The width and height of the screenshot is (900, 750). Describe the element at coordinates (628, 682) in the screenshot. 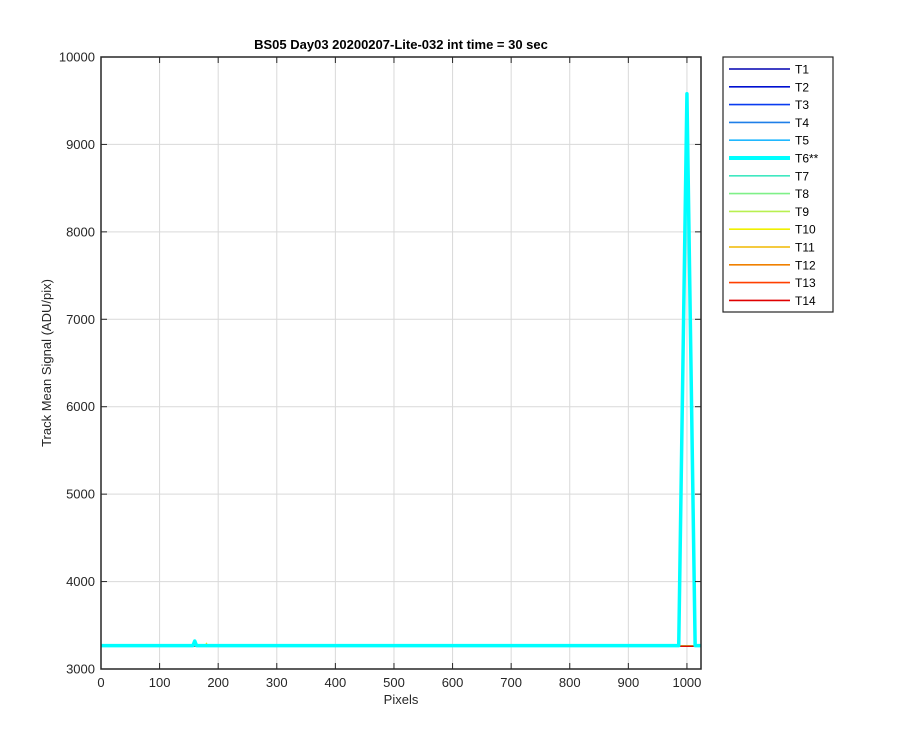

I see `x-tick-label: 900` at that location.